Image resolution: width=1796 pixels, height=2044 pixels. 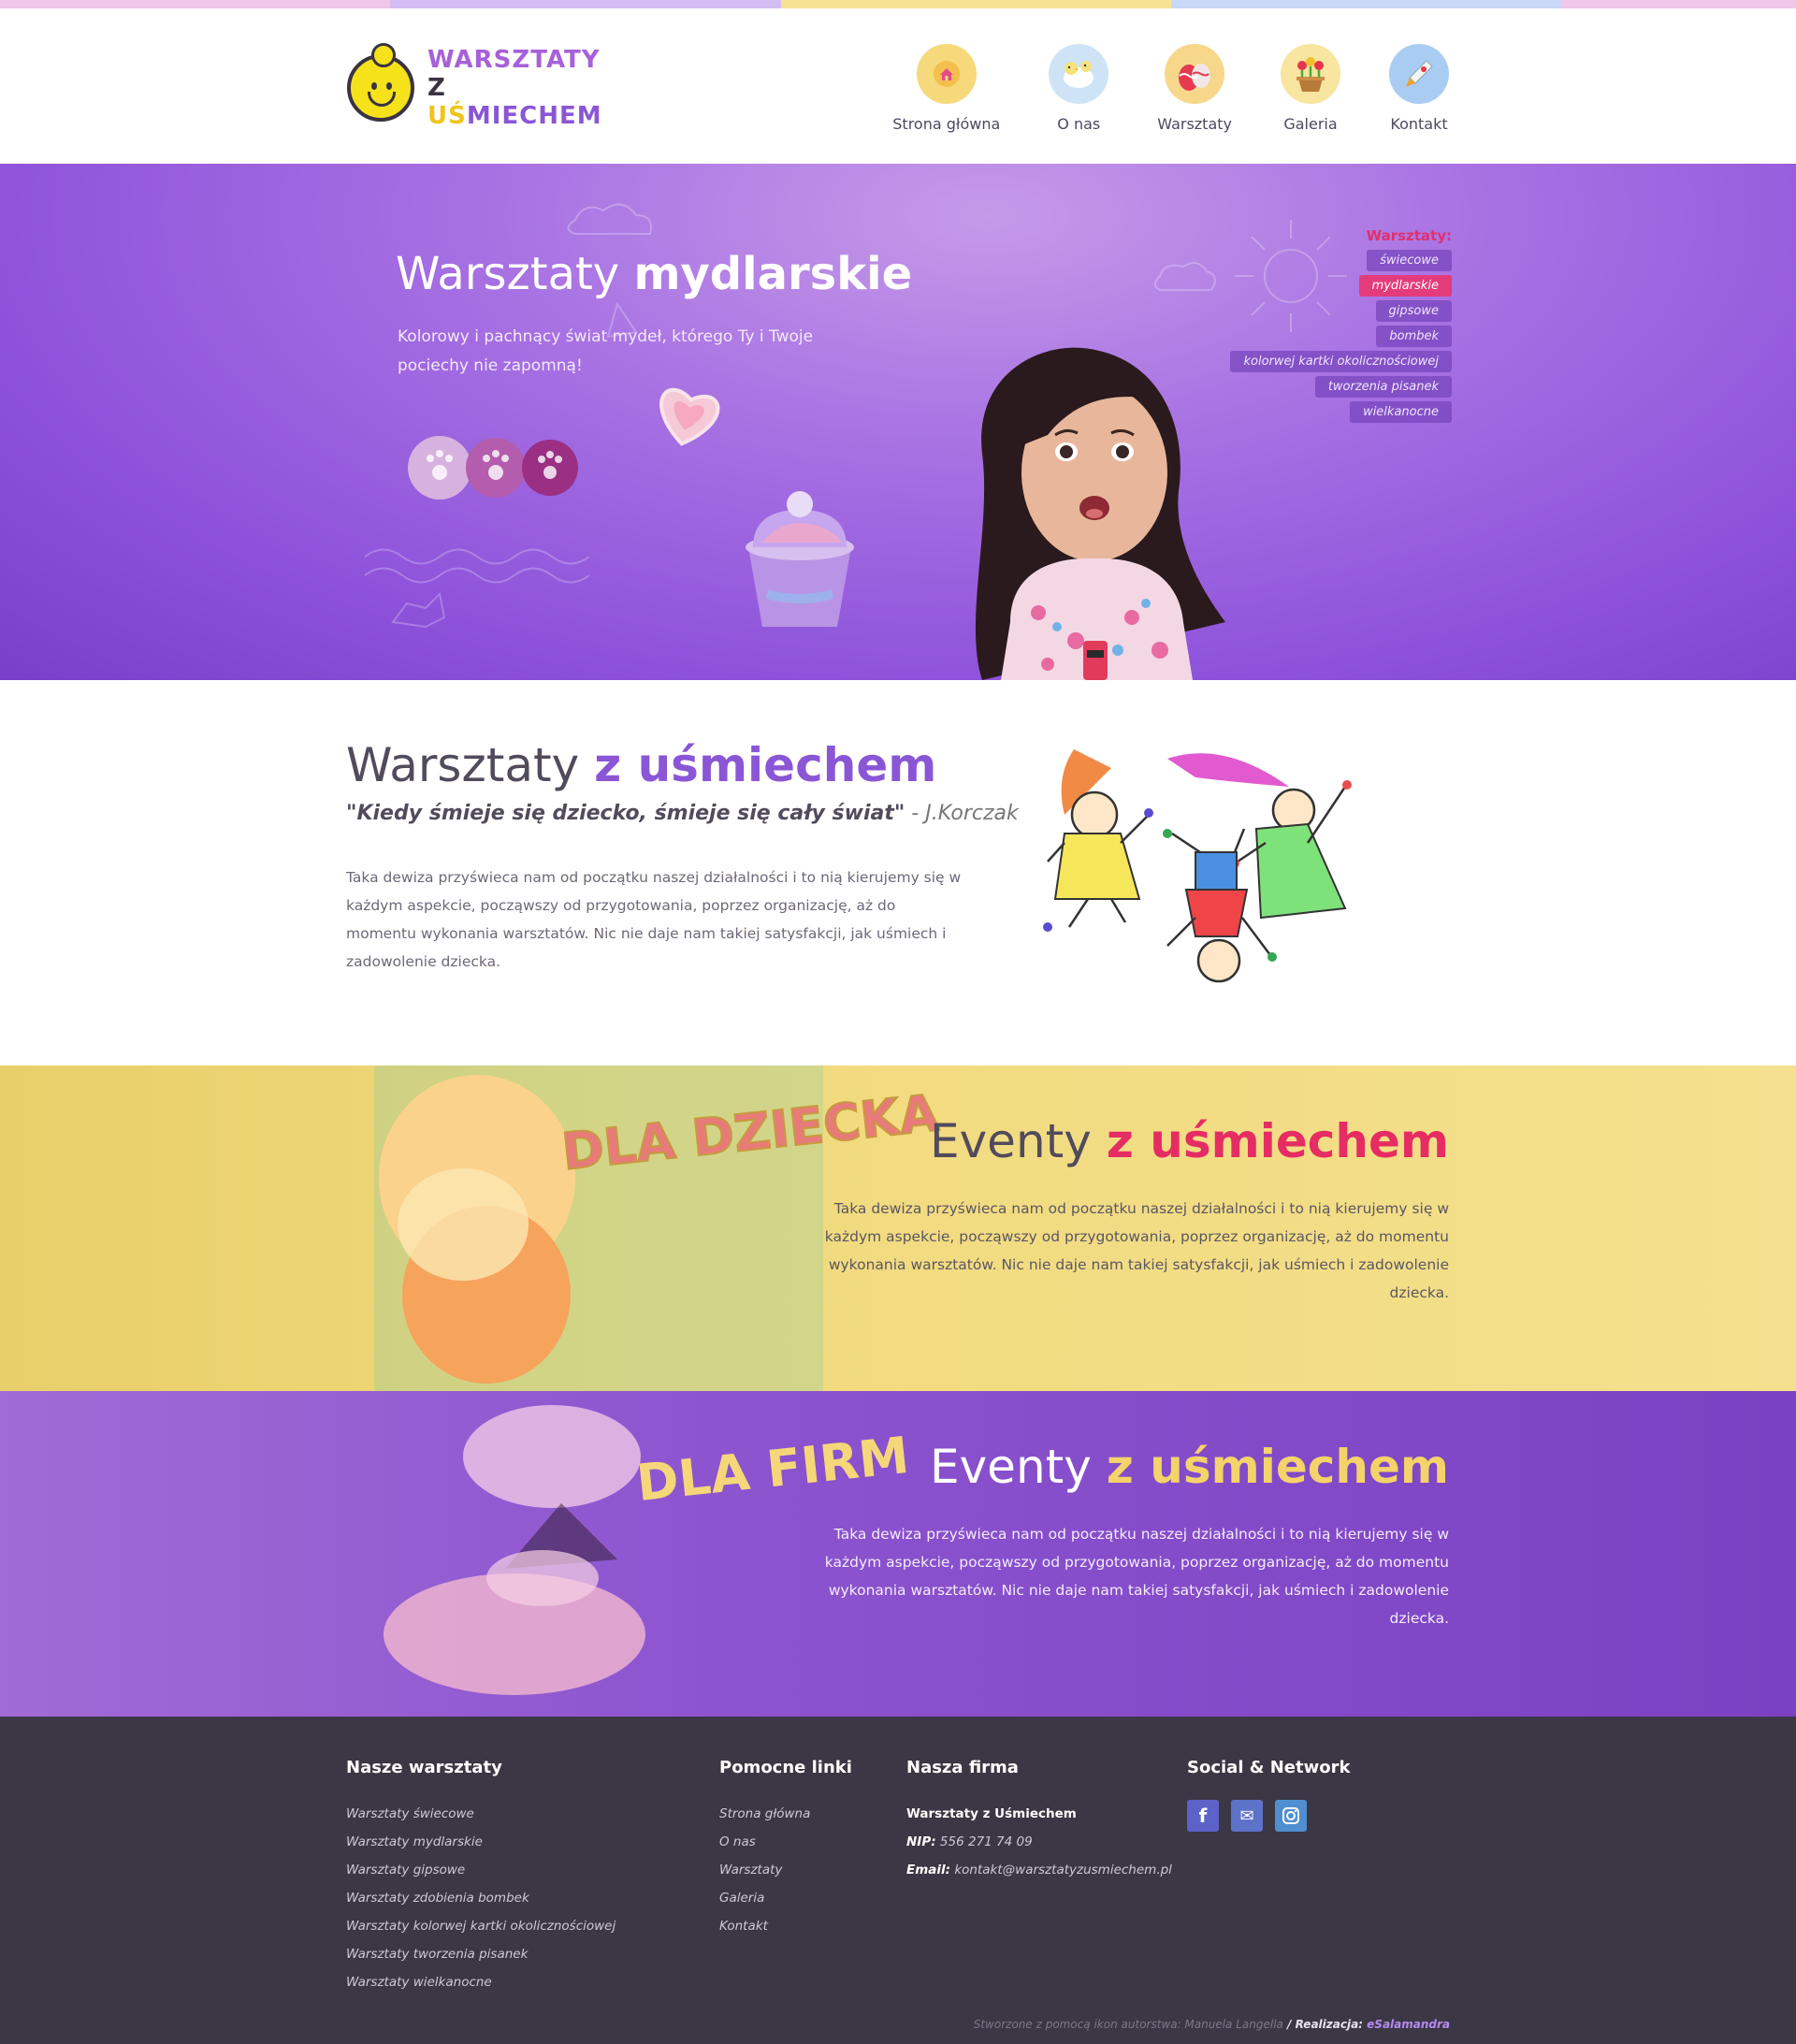 I want to click on facebook-icon: f, so click(x=1203, y=1816).